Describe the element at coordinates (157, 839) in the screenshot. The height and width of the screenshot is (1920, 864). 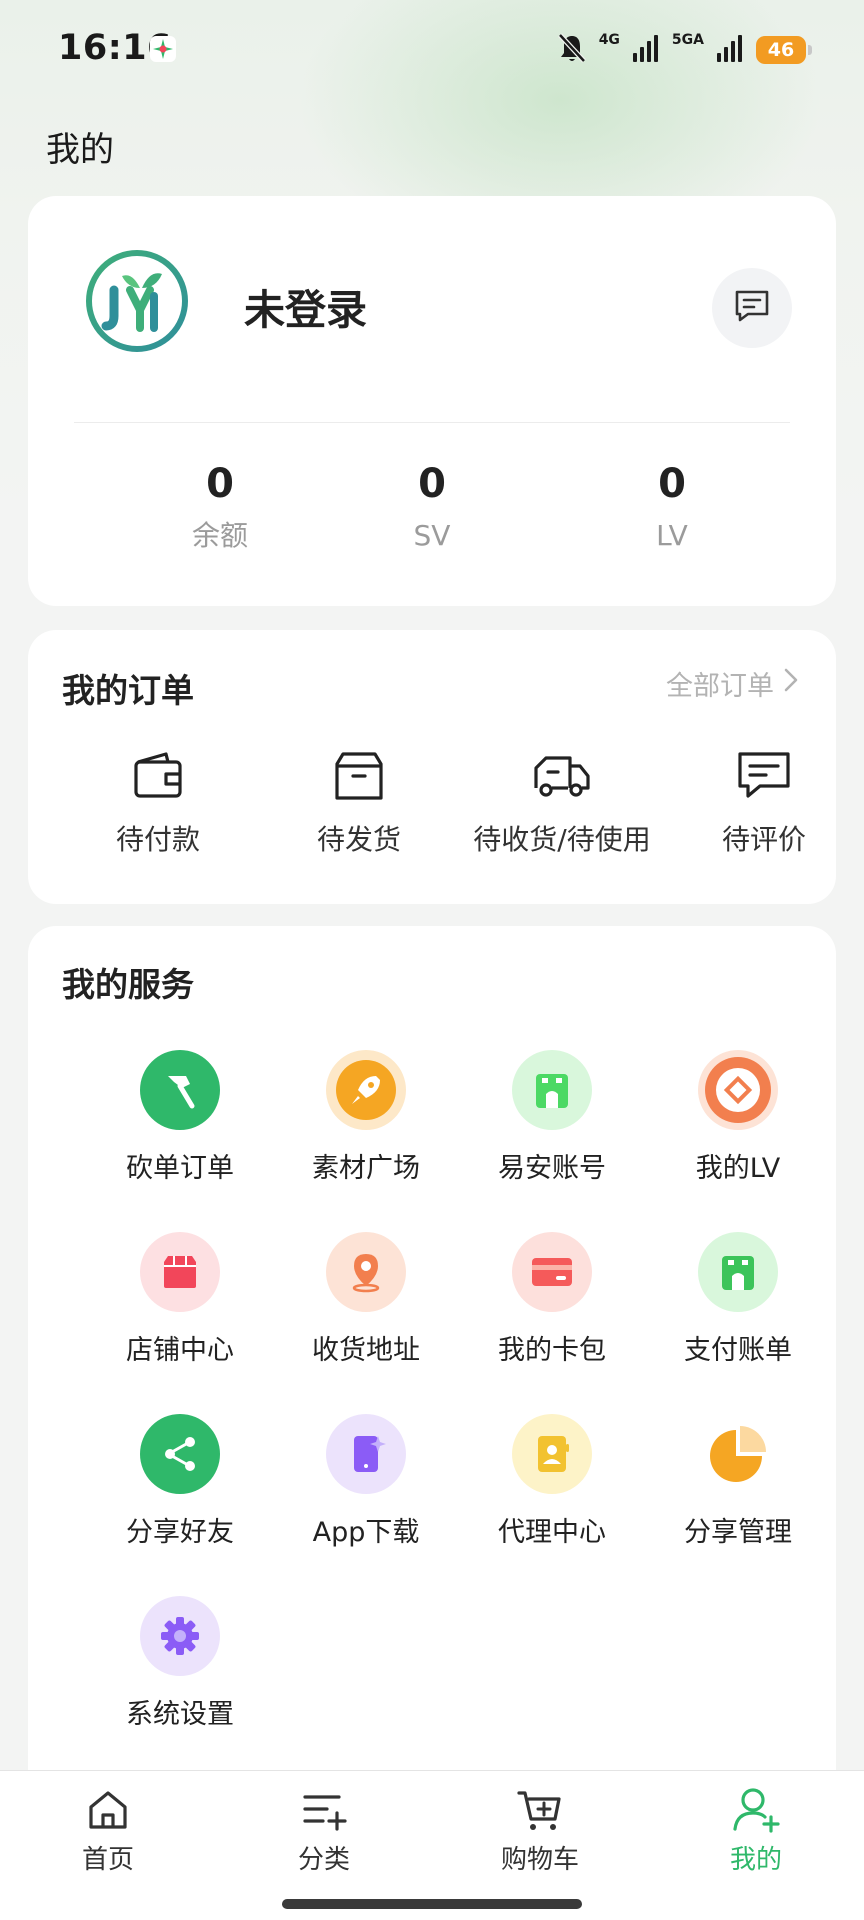
I see `order-label: 待付款` at that location.